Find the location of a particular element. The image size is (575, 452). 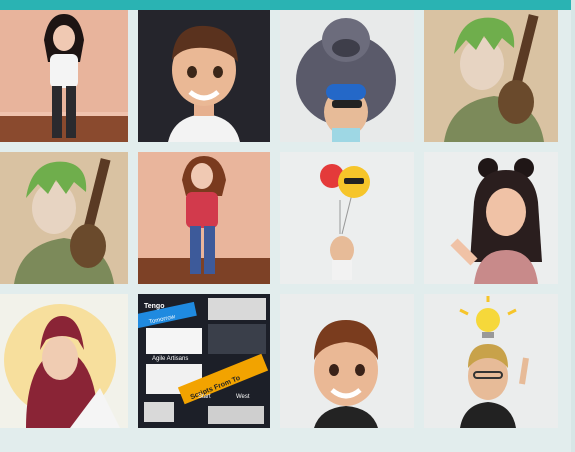

woman-buns-waving-image is located at coordinates (491, 218).